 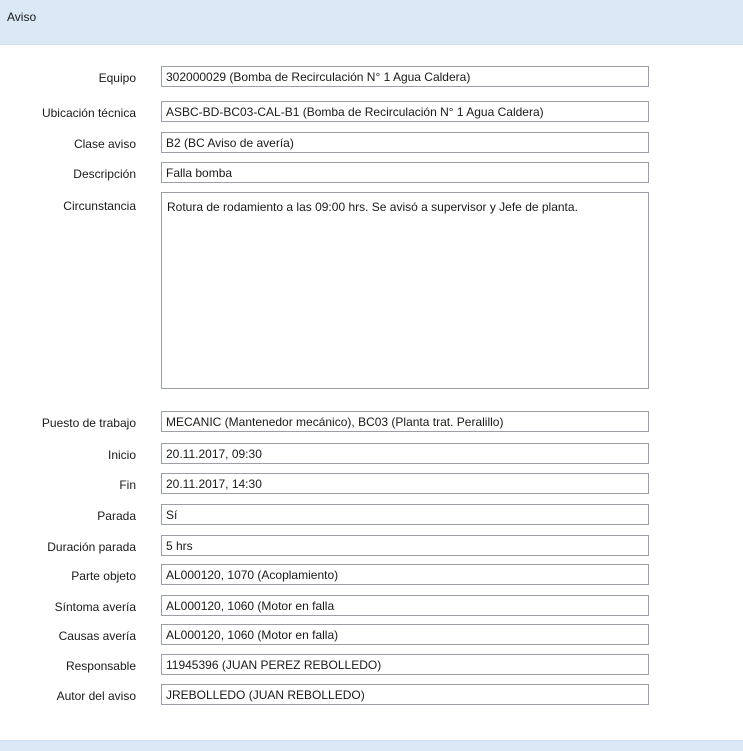 I want to click on label-clase-aviso: Clase aviso, so click(x=104, y=144).